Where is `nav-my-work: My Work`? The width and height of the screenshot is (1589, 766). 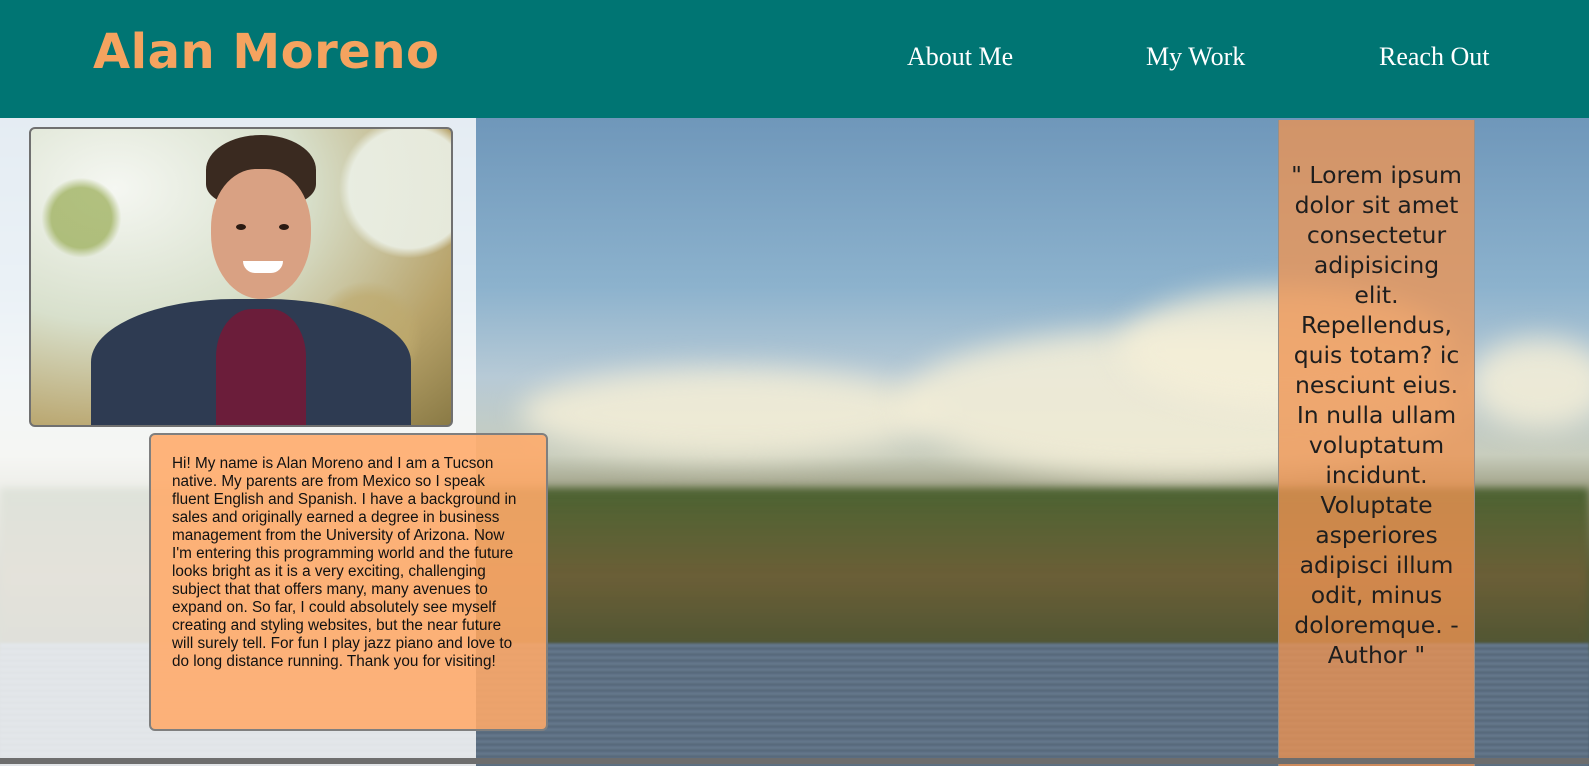 nav-my-work: My Work is located at coordinates (1195, 57).